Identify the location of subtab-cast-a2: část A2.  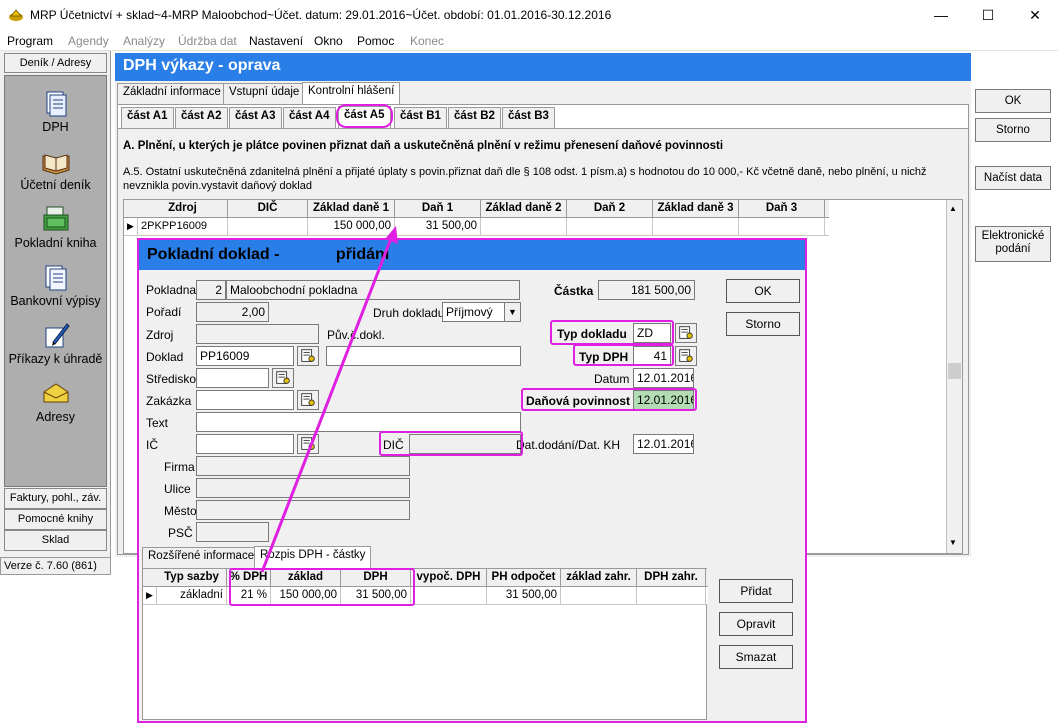
(201, 117).